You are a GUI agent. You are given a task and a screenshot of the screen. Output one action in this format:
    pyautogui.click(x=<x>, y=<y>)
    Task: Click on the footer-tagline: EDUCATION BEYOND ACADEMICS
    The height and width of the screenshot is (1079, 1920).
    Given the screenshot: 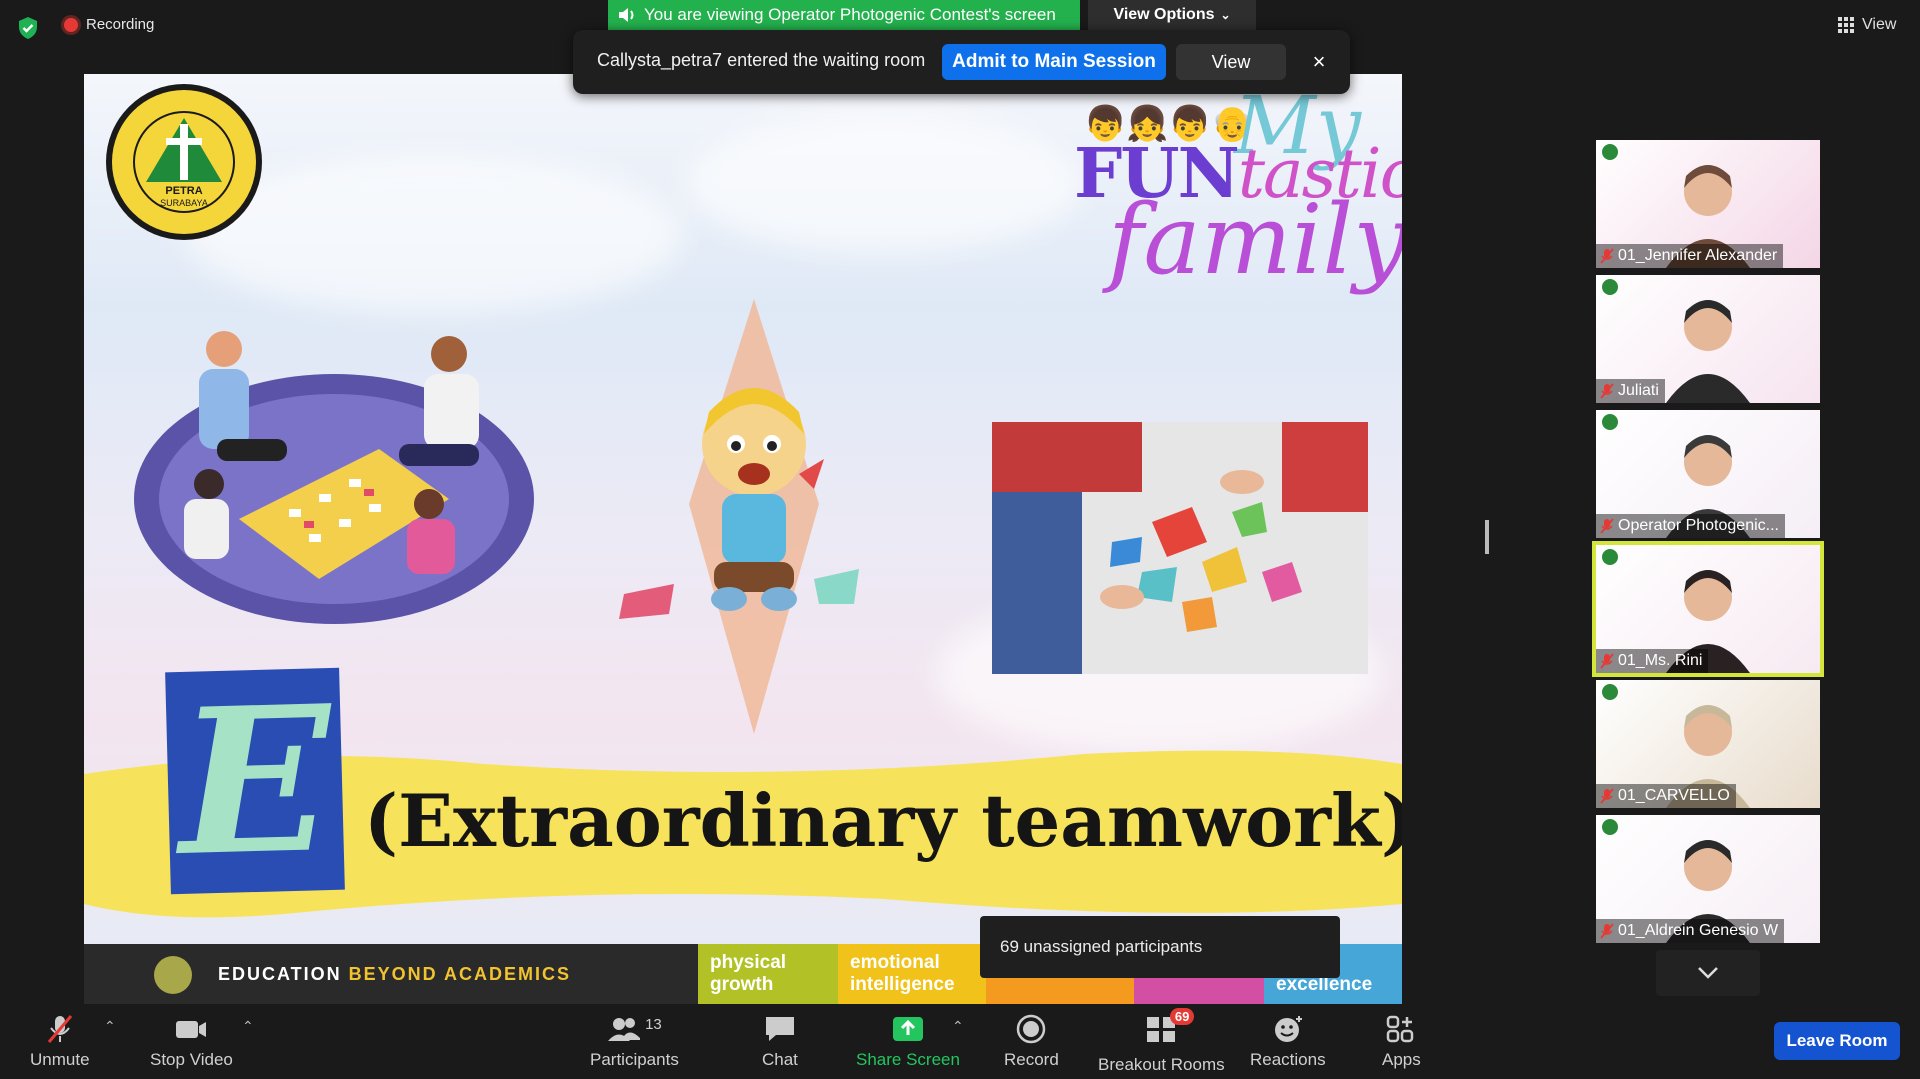 What is the action you would take?
    pyautogui.click(x=394, y=974)
    